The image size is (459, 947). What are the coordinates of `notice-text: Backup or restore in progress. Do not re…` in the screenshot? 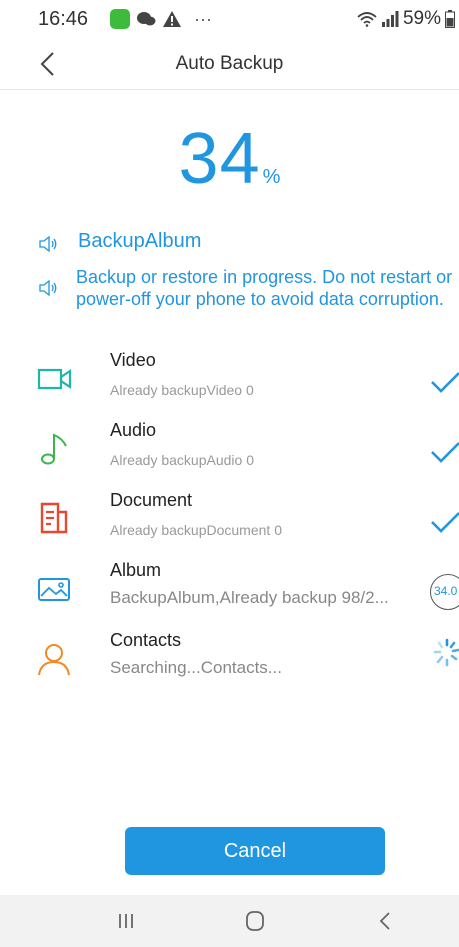 It's located at (264, 288).